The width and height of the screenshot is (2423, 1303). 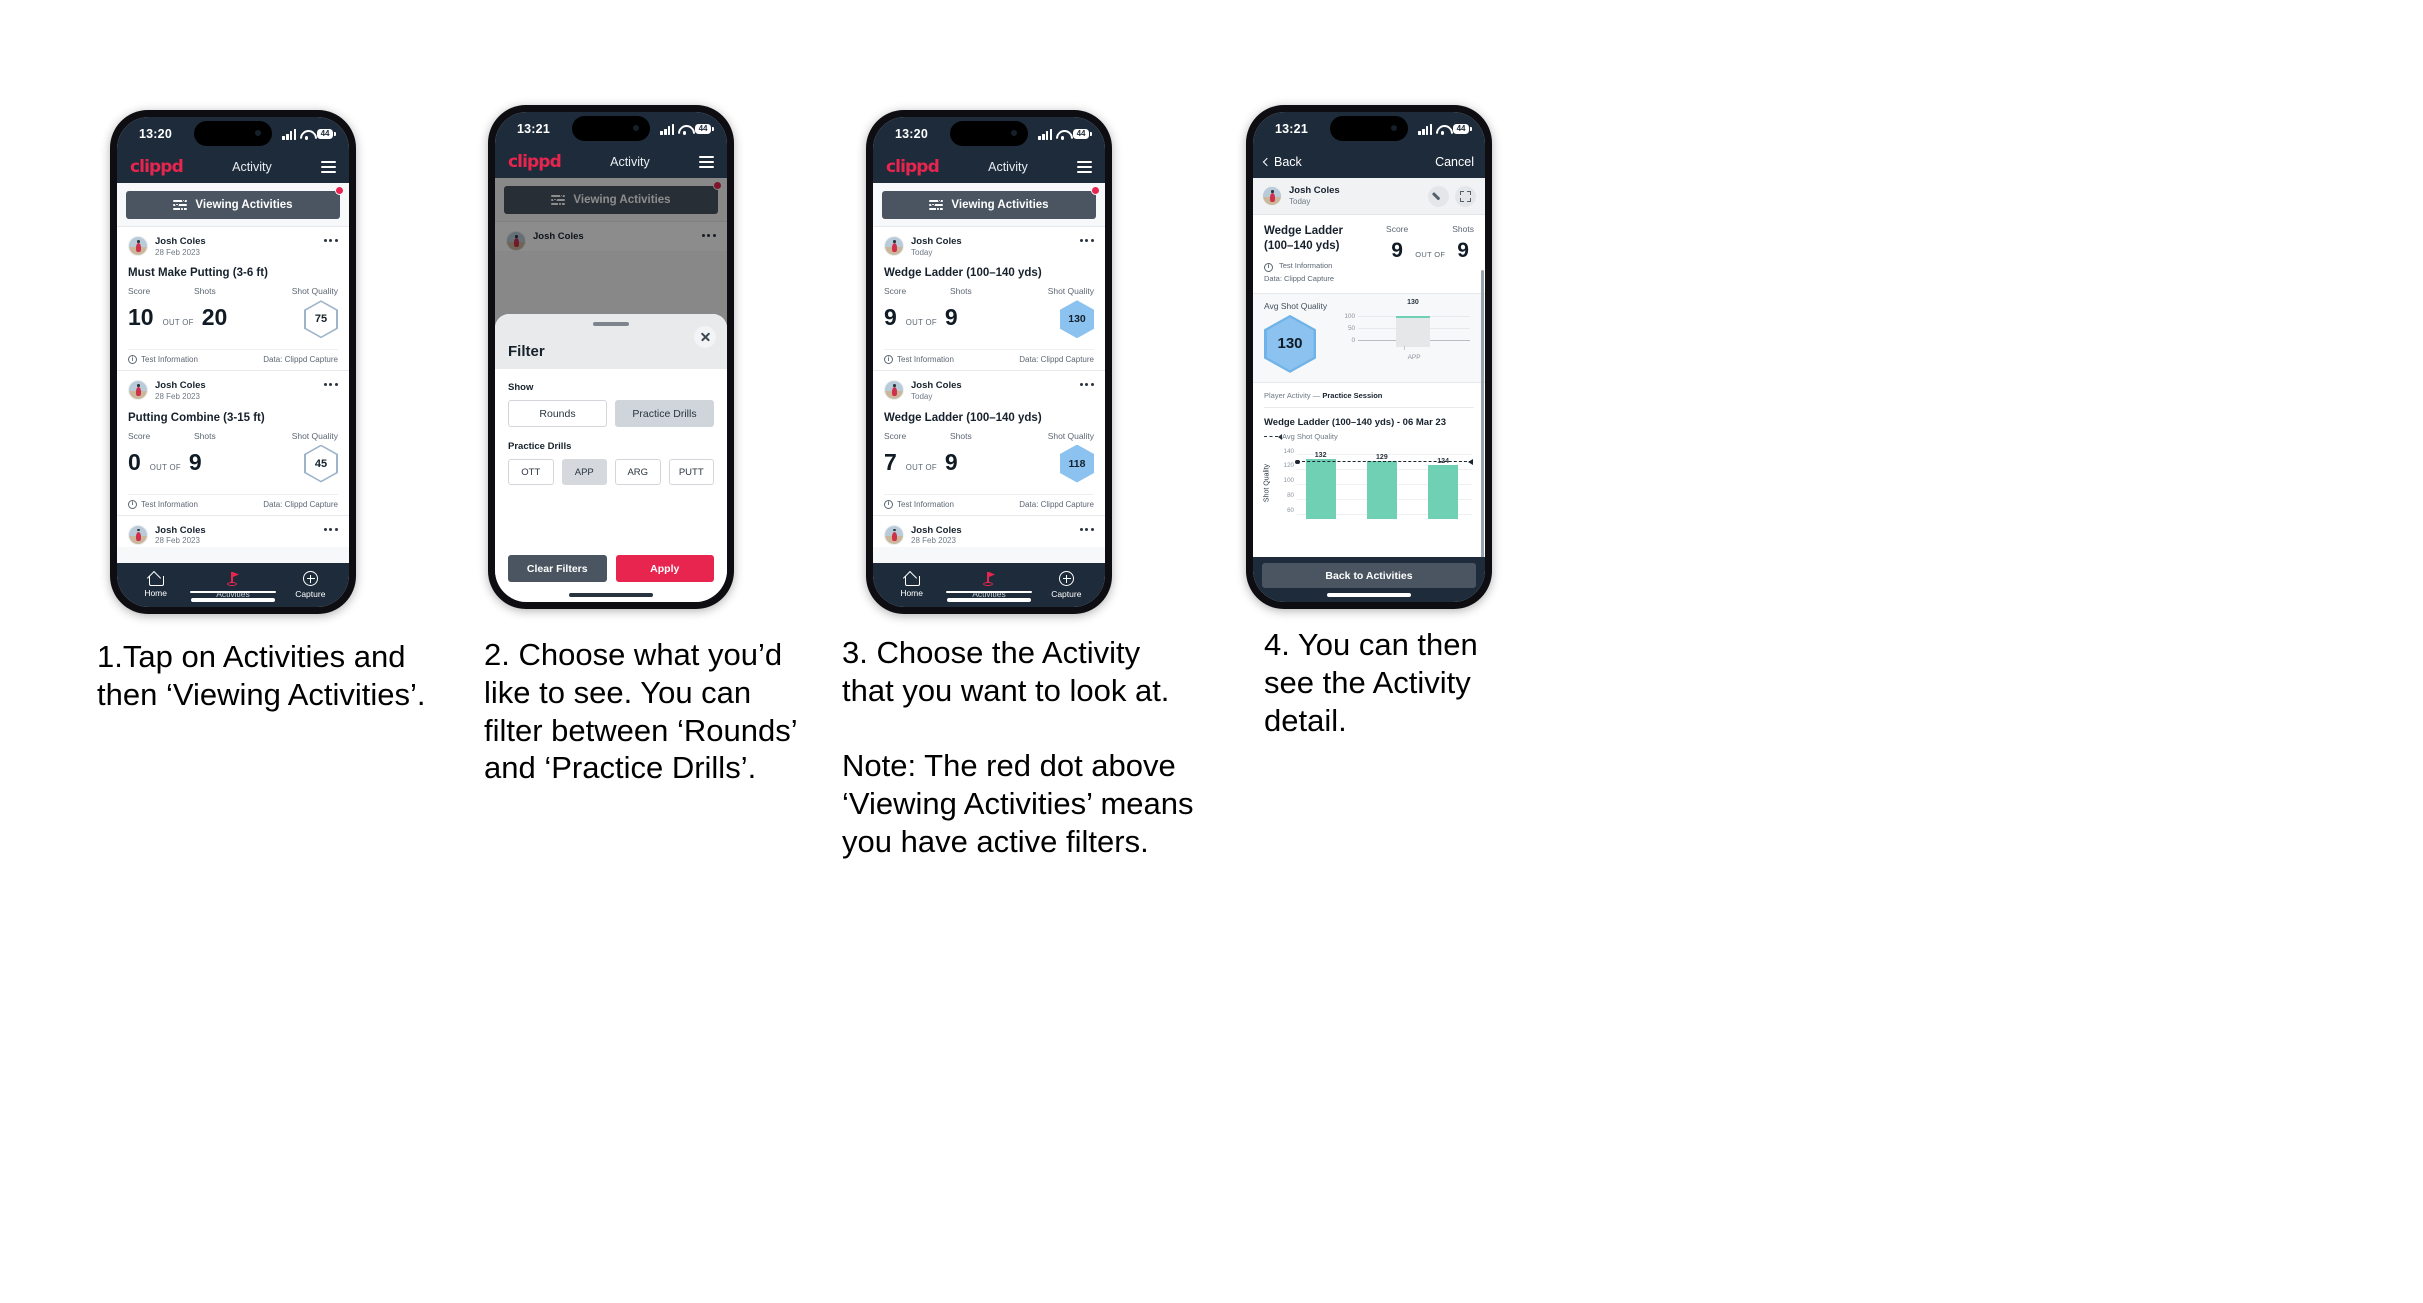 What do you see at coordinates (533, 129) in the screenshot?
I see `status-time: 13:21` at bounding box center [533, 129].